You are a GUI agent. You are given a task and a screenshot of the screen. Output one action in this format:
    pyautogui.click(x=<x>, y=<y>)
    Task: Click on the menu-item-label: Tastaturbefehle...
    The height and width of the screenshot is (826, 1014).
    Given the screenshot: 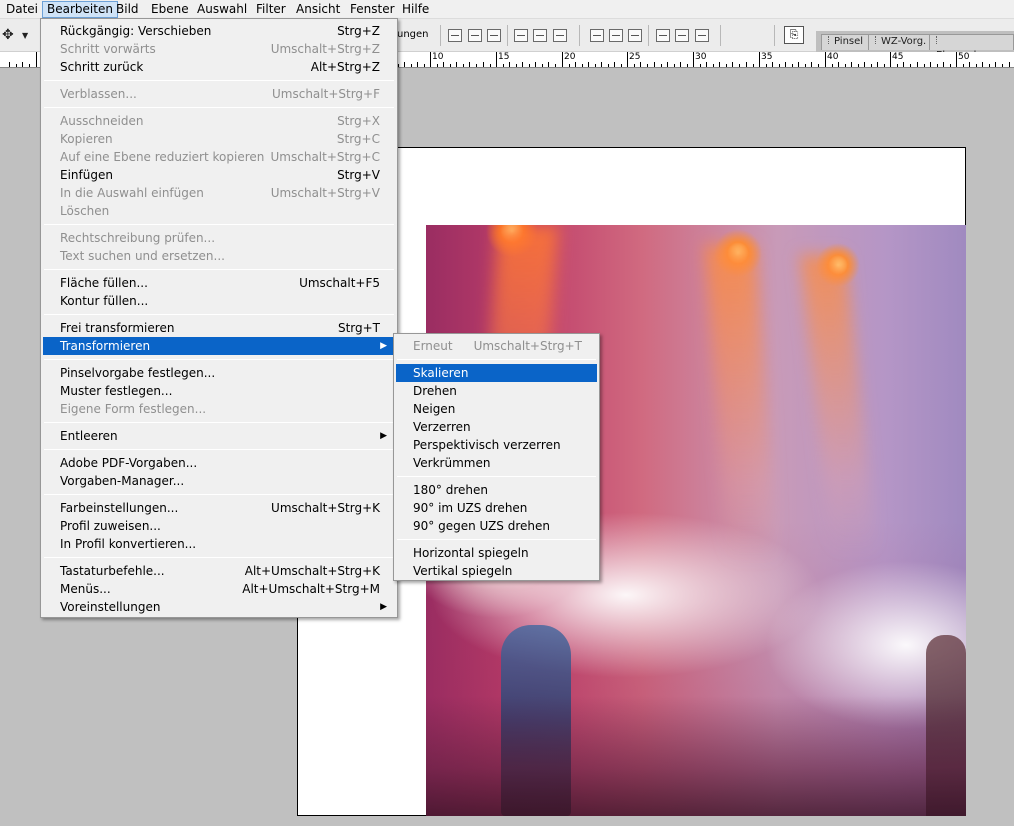 What is the action you would take?
    pyautogui.click(x=112, y=571)
    